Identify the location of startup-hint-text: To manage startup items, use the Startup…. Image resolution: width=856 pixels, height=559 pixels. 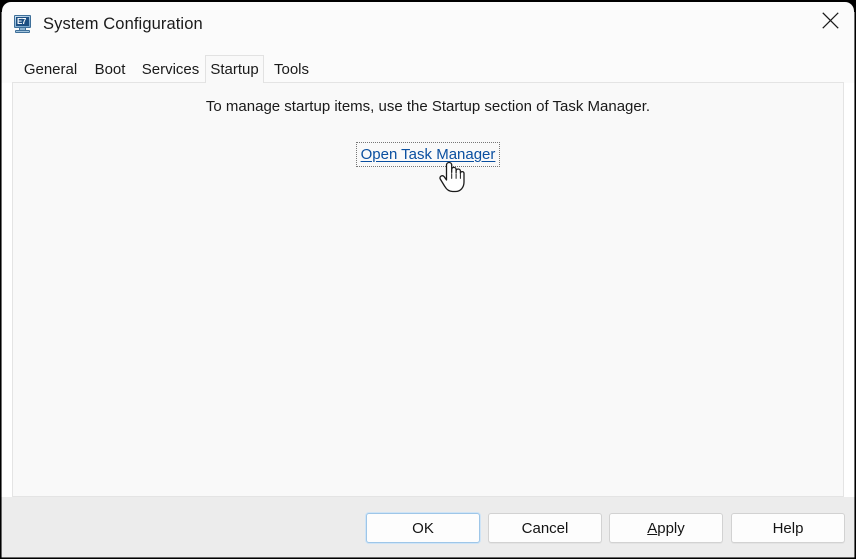
(428, 106).